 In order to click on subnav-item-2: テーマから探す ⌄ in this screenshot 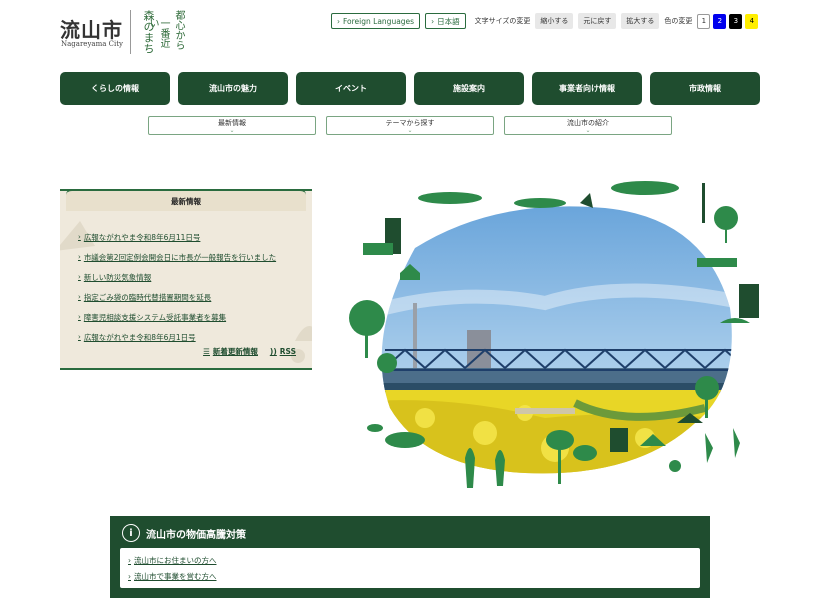, I will do `click(410, 125)`.